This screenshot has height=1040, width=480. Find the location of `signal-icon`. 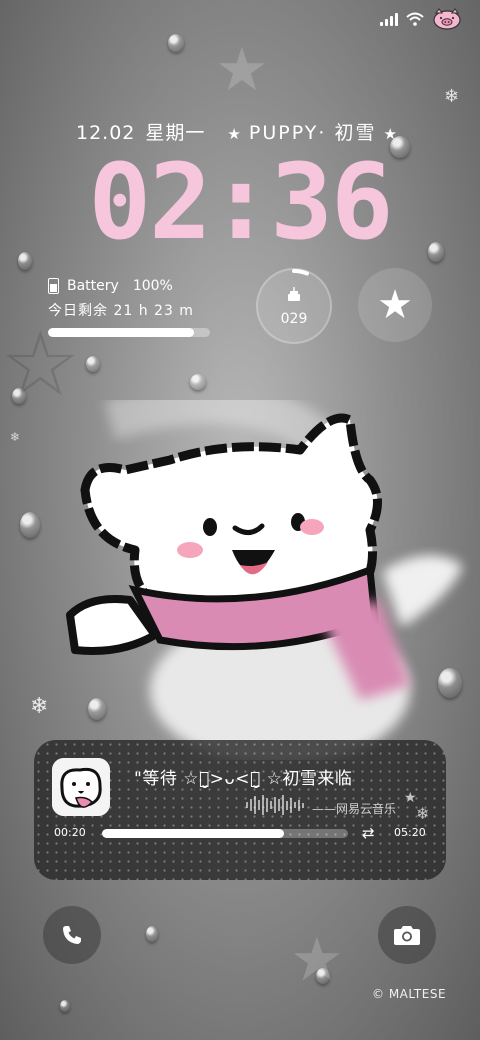

signal-icon is located at coordinates (389, 19).